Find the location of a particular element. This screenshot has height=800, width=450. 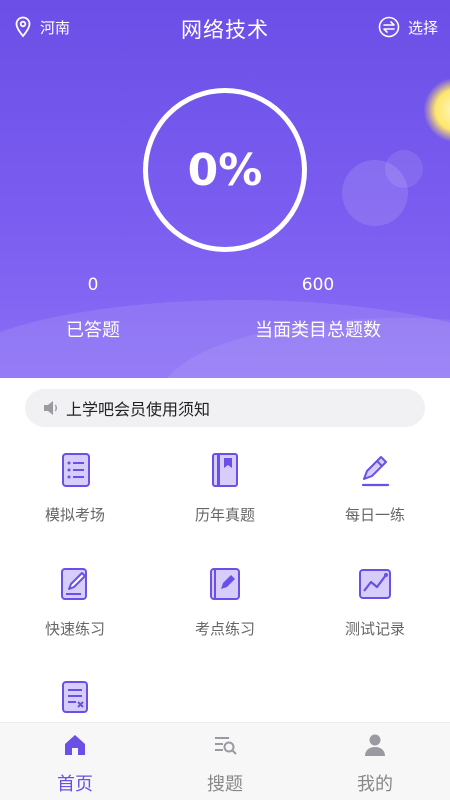

answered-stat: 0 已答题 is located at coordinates (93, 308).